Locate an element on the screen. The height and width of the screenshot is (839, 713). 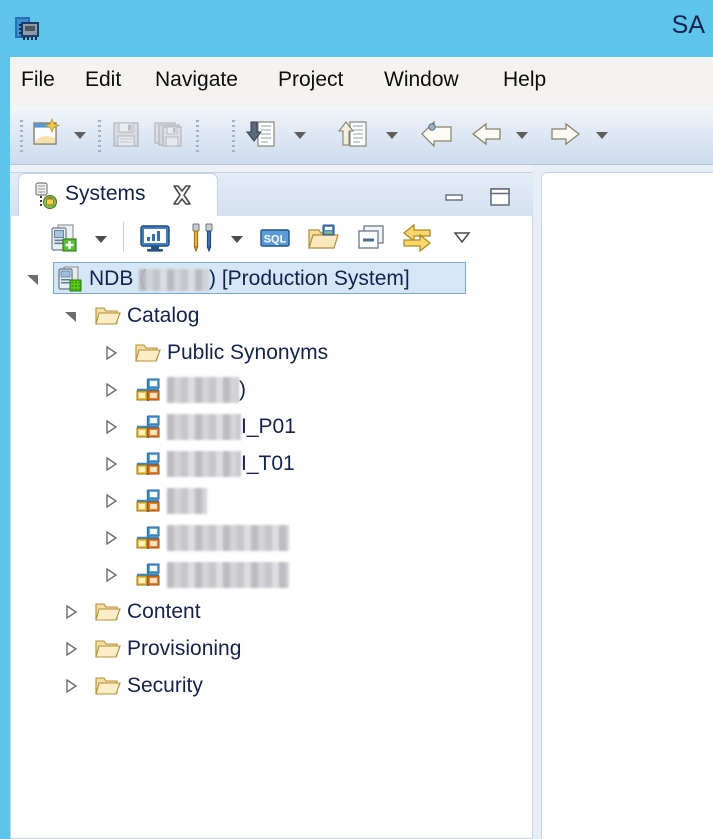
menu-edit: Edit is located at coordinates (103, 80).